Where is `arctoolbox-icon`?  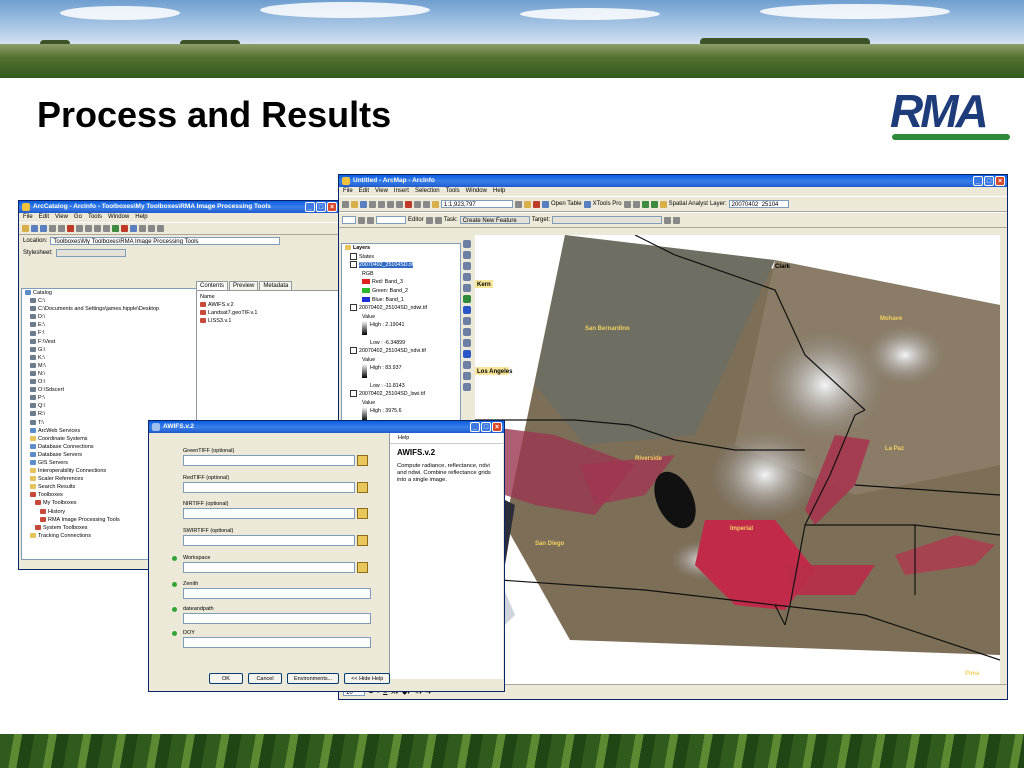 arctoolbox-icon is located at coordinates (124, 228).